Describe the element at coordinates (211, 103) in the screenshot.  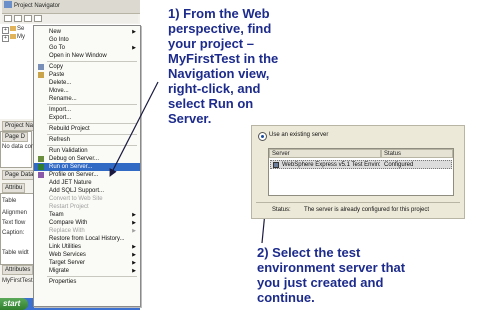
I see `annotation-line: select Run on` at that location.